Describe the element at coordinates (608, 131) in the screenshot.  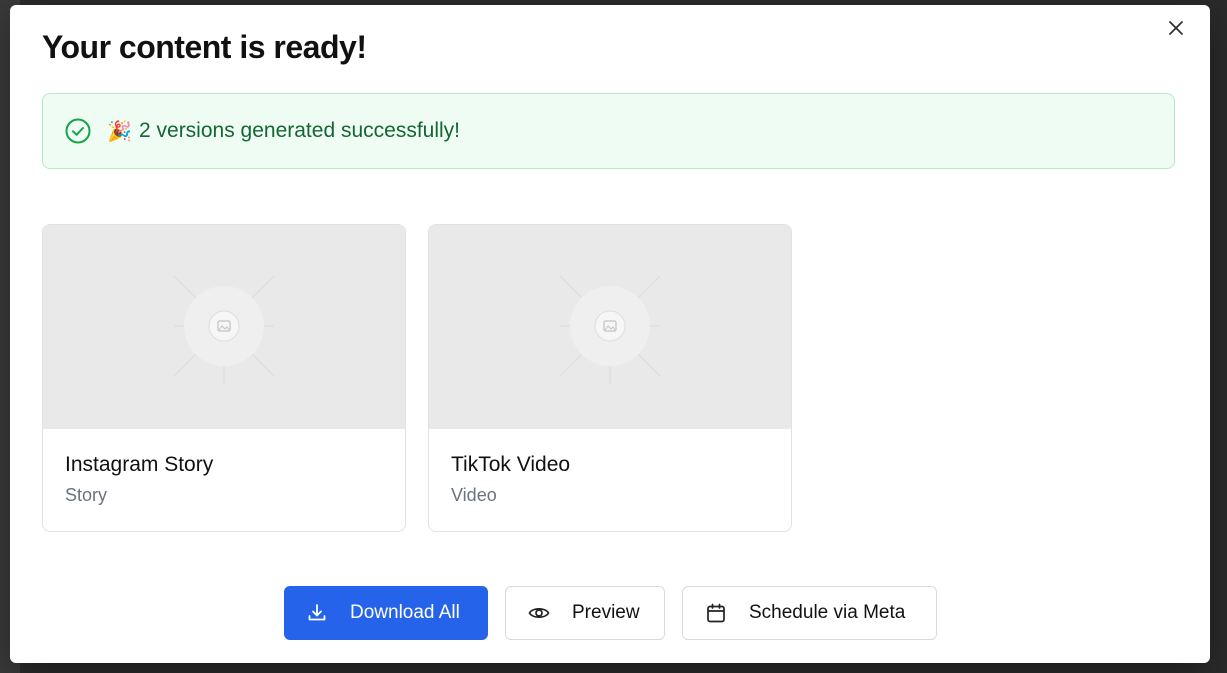
I see `success-alert: 🎉 2 versions generated successfully!` at that location.